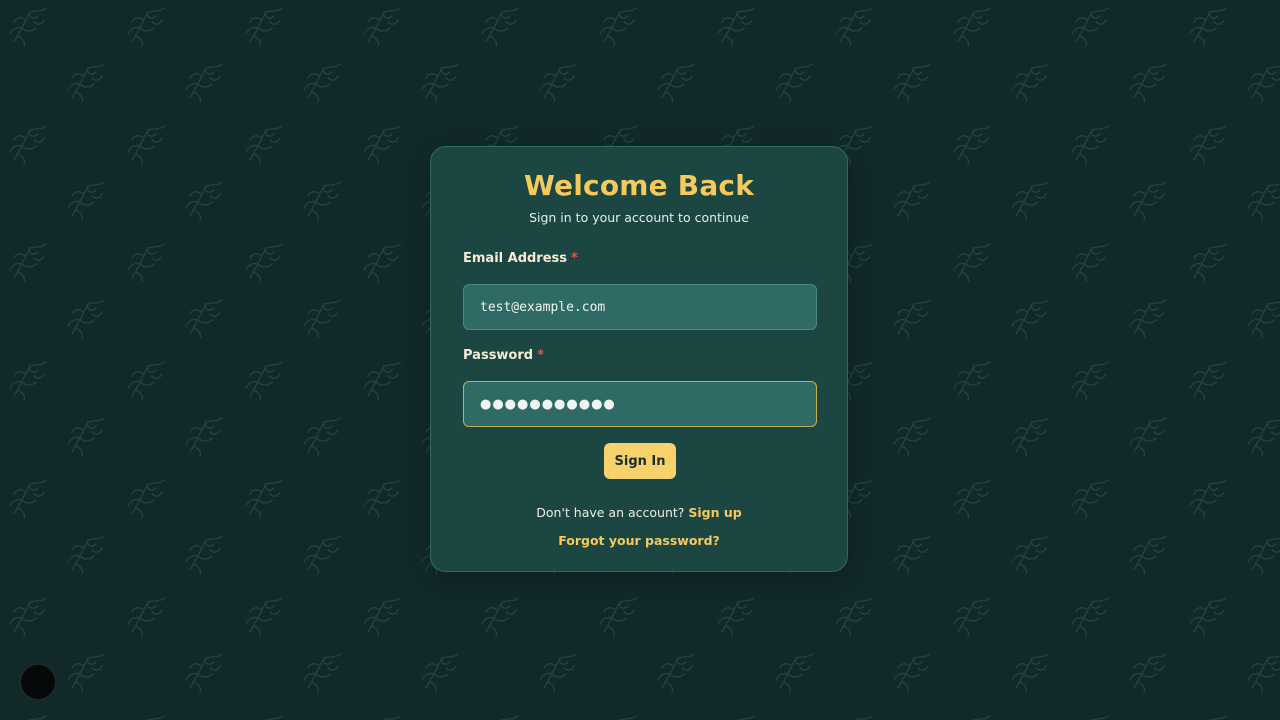  What do you see at coordinates (639, 217) in the screenshot?
I see `page-subtitle: Sign in to your account to continue` at bounding box center [639, 217].